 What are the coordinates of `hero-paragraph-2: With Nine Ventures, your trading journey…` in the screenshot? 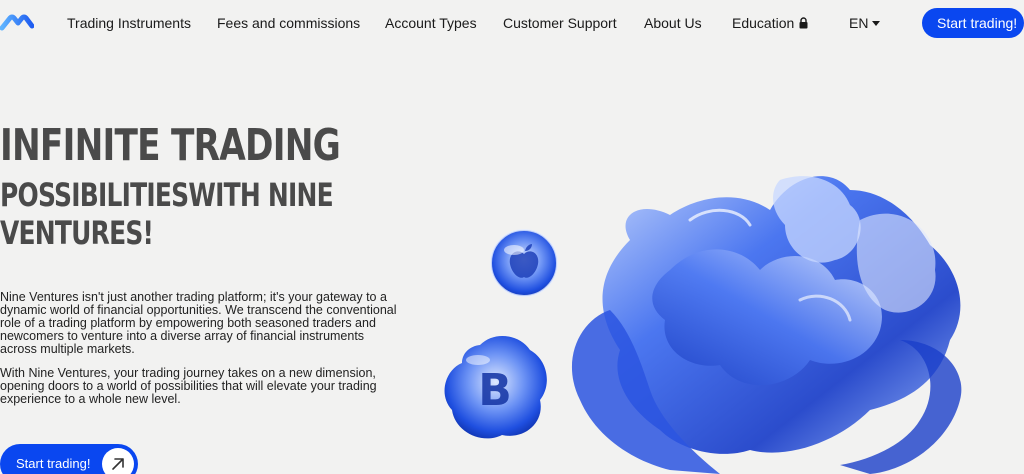 It's located at (188, 386).